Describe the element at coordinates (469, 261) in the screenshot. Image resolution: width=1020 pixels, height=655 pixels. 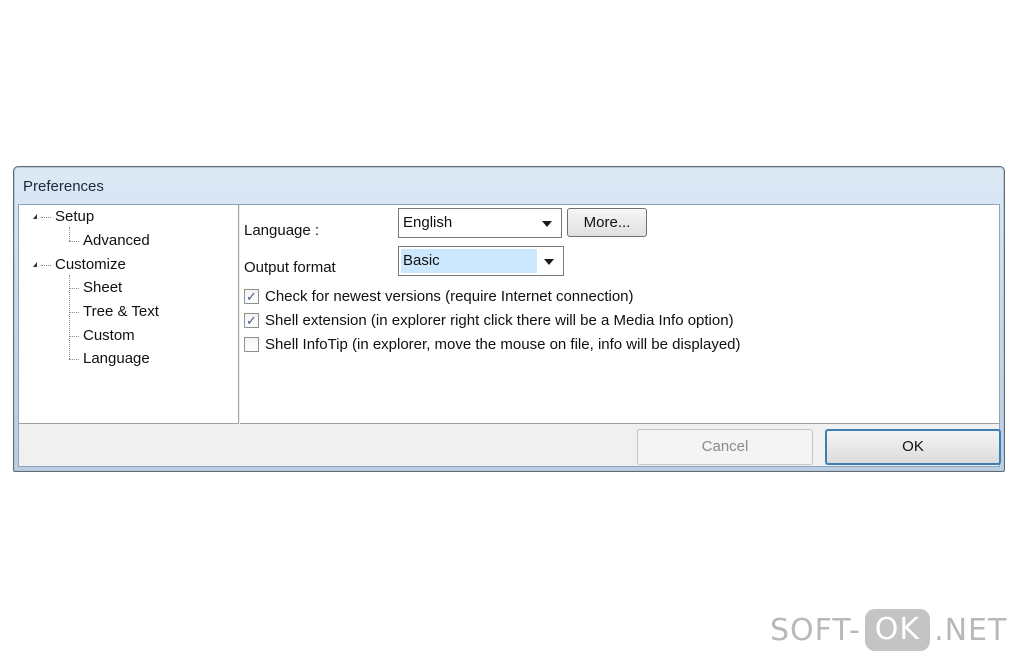
I see `output-format-select-value: Basic` at that location.